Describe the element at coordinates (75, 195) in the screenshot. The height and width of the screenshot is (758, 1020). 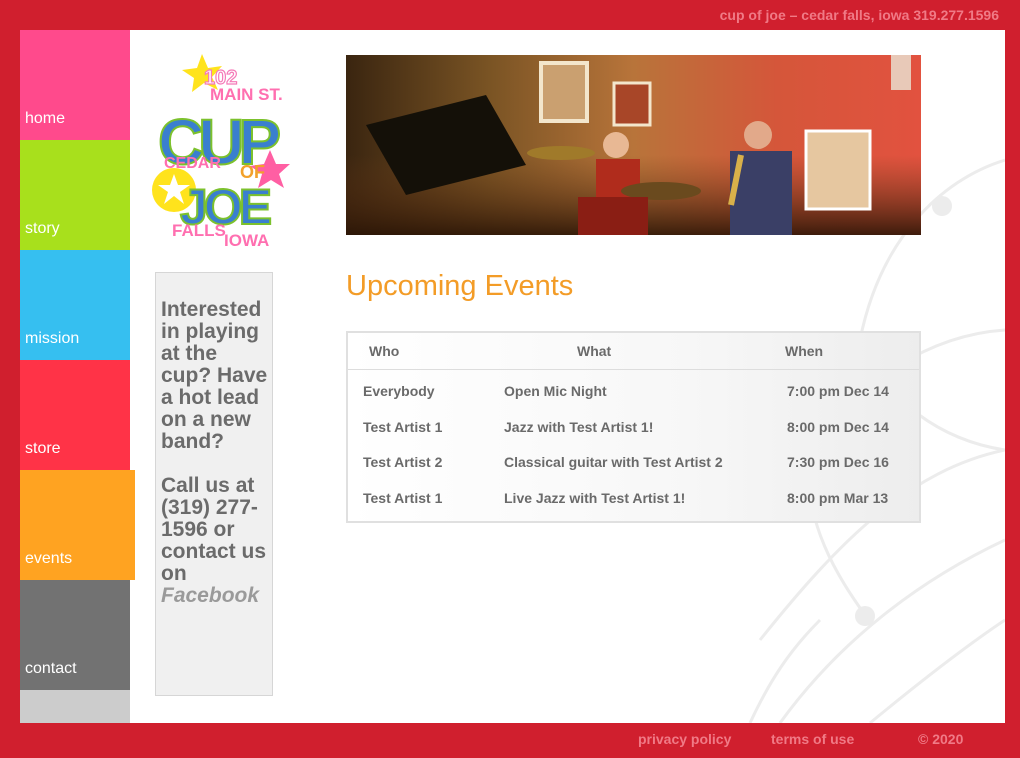
I see `nav-item-story: story` at that location.